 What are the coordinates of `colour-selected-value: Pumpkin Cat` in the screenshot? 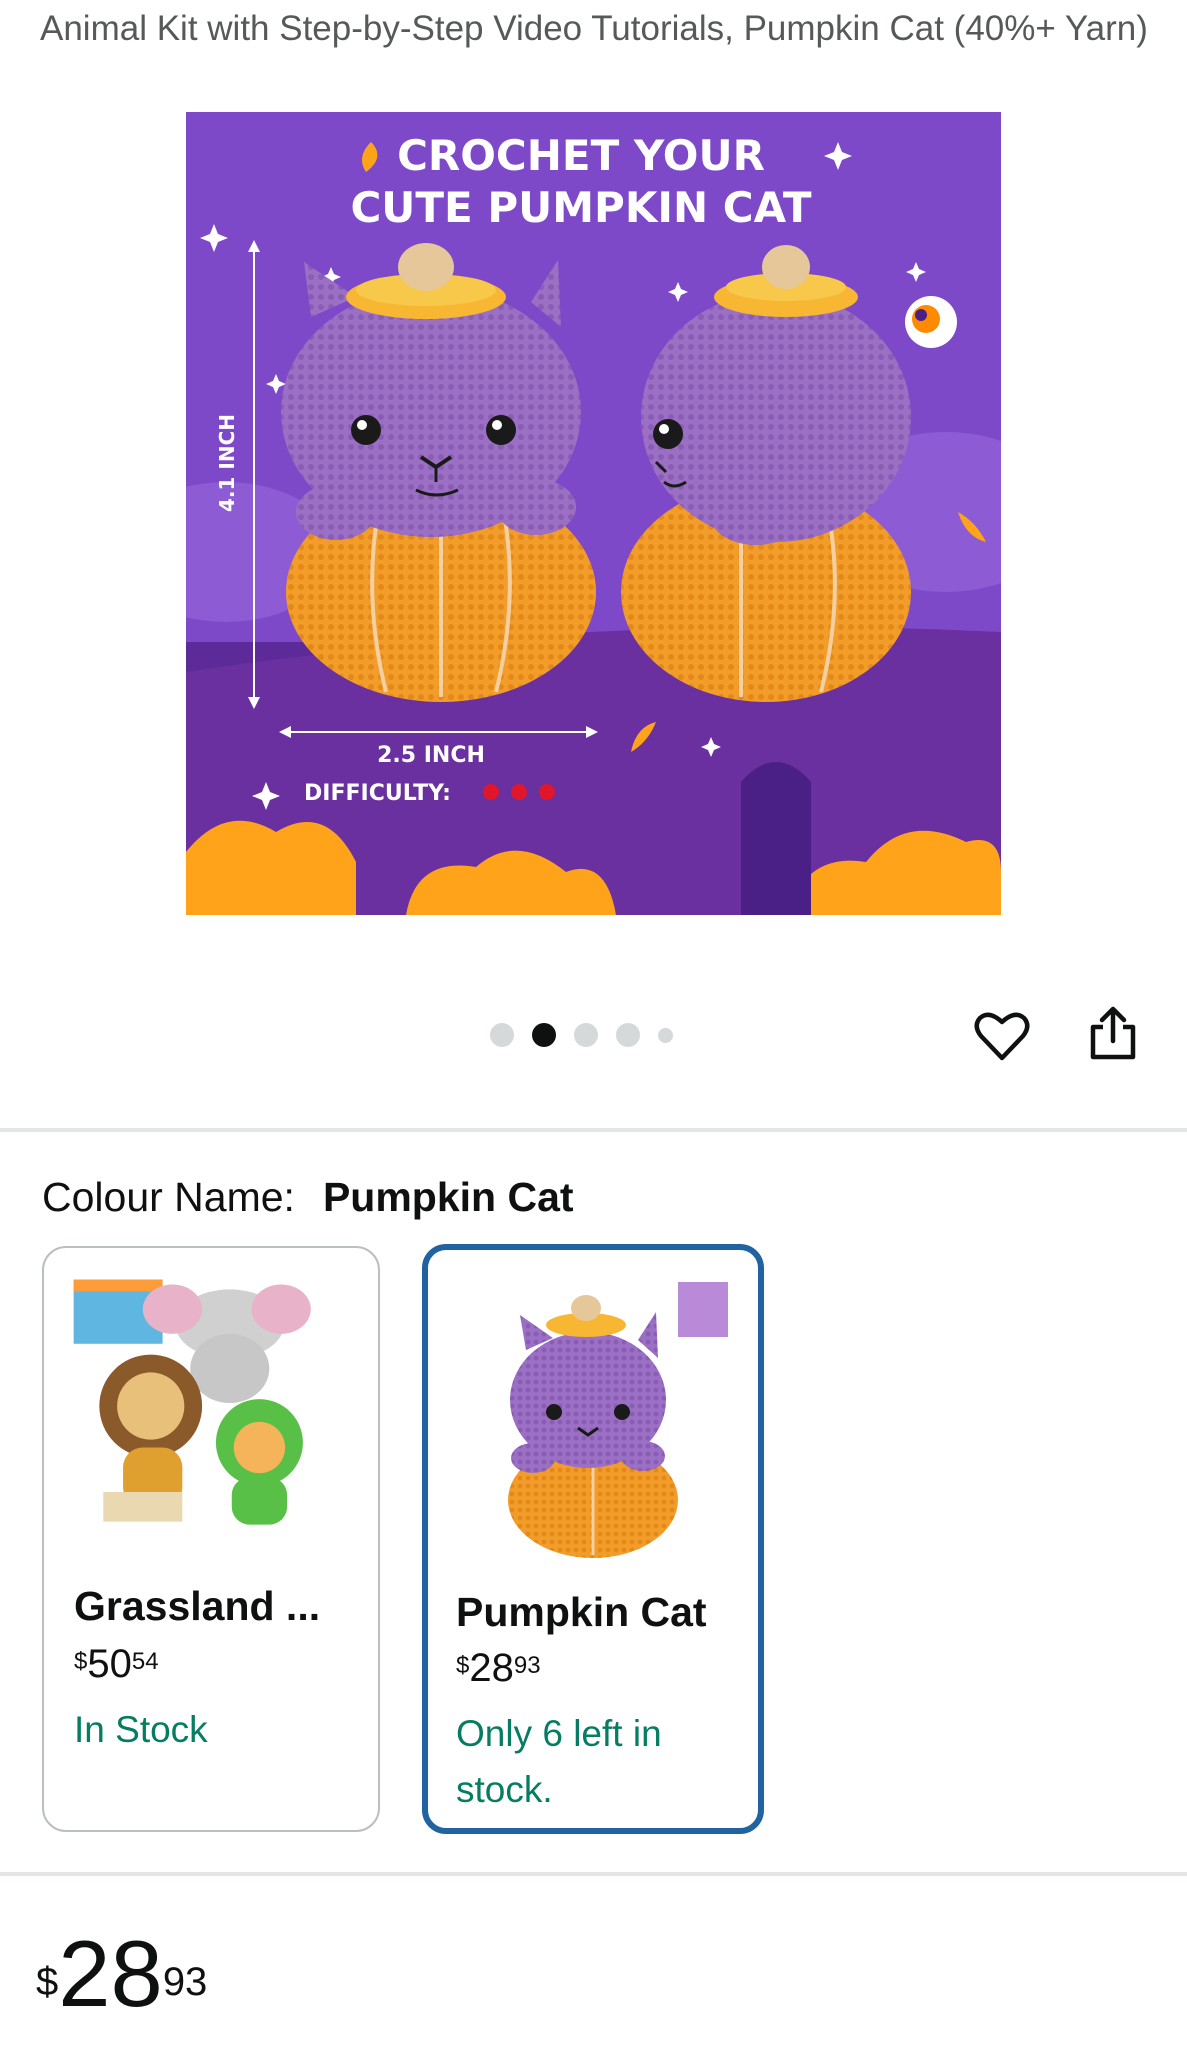 It's located at (448, 1197).